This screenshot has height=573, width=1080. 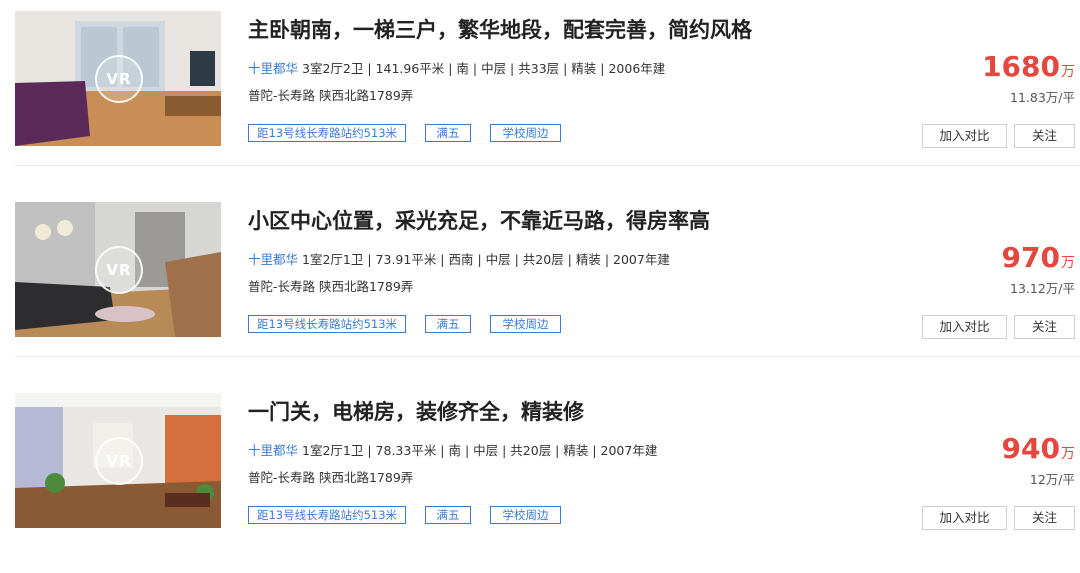 I want to click on total-price: 970万, so click(x=1038, y=257).